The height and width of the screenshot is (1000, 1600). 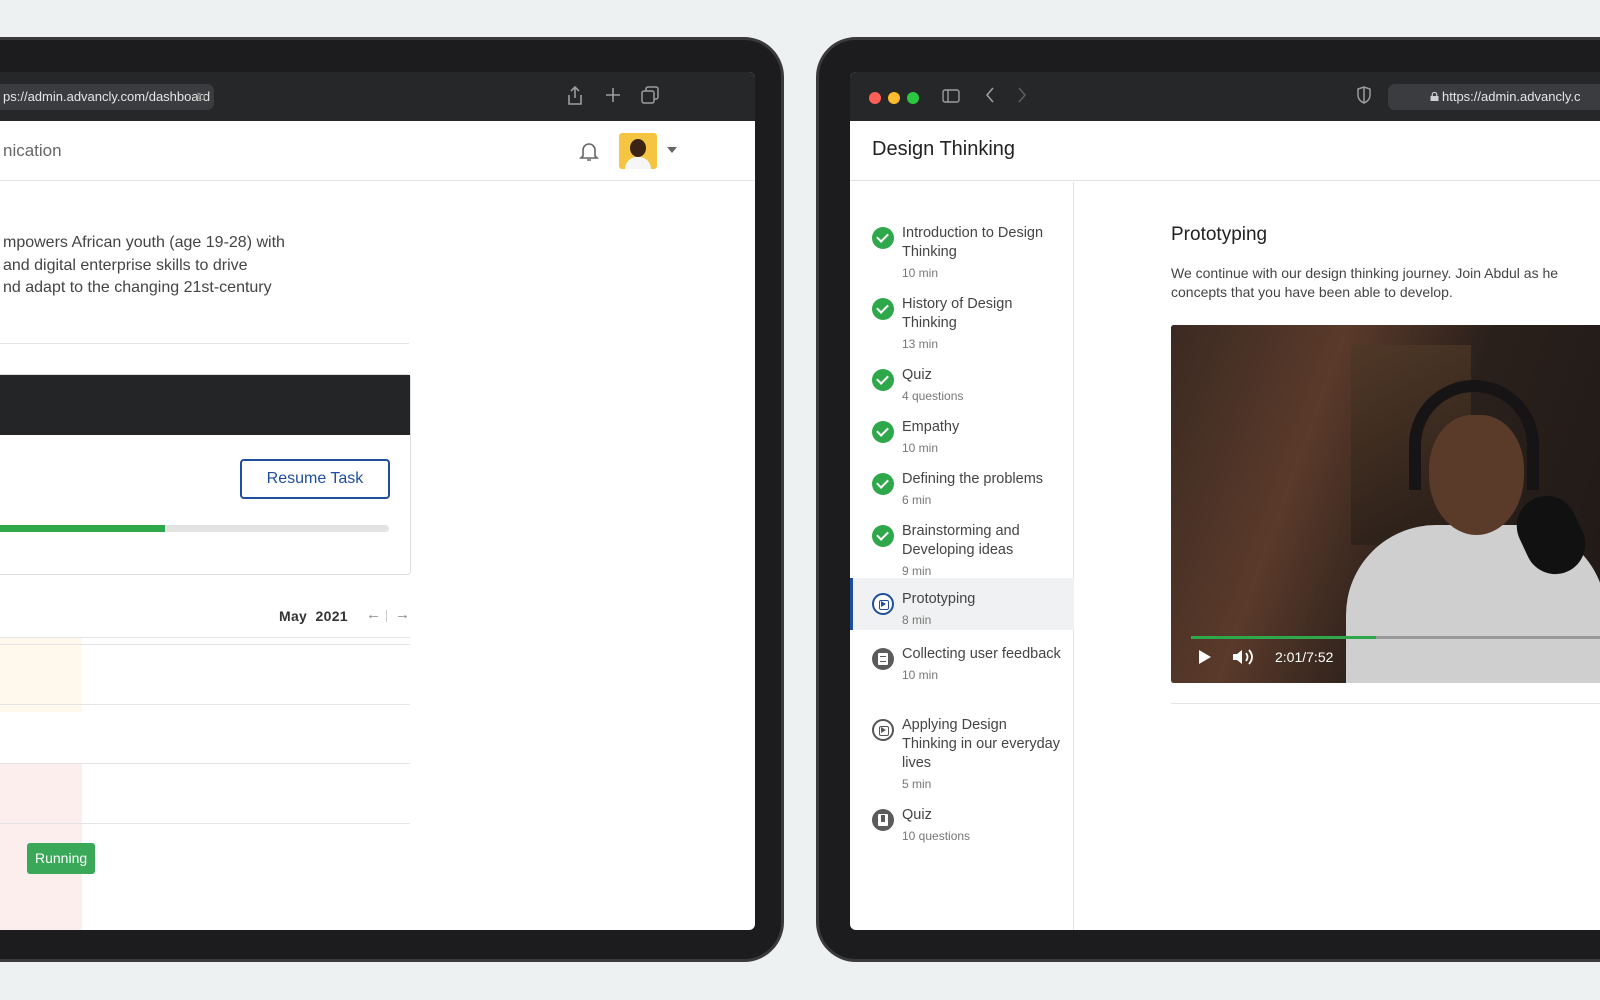 What do you see at coordinates (205, 617) in the screenshot?
I see `calendar-header: May 2021 ← →` at bounding box center [205, 617].